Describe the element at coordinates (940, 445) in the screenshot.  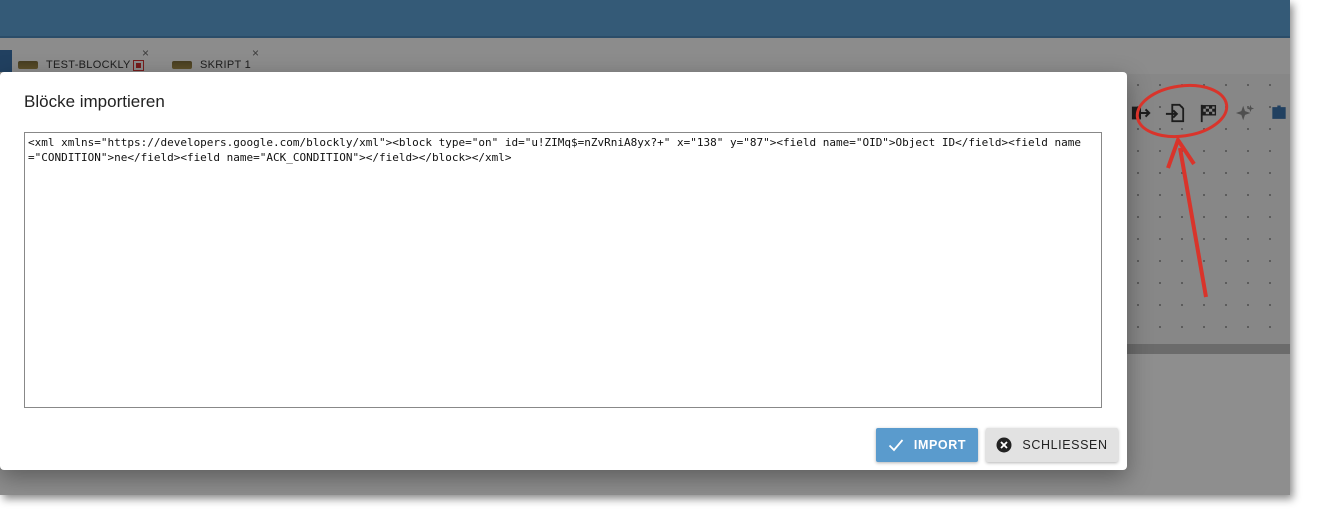
I see `import-button-label: IMPORT` at that location.